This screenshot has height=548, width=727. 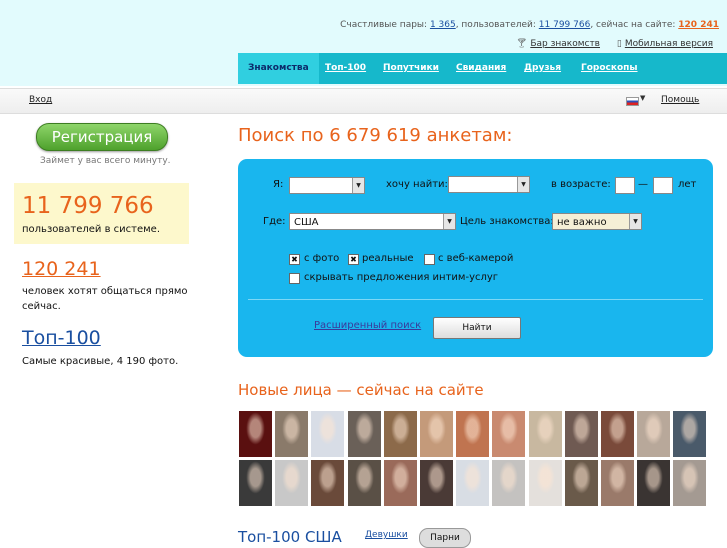 What do you see at coordinates (375, 135) in the screenshot?
I see `search-title: Поиск по 6 679 619 анкетам:` at bounding box center [375, 135].